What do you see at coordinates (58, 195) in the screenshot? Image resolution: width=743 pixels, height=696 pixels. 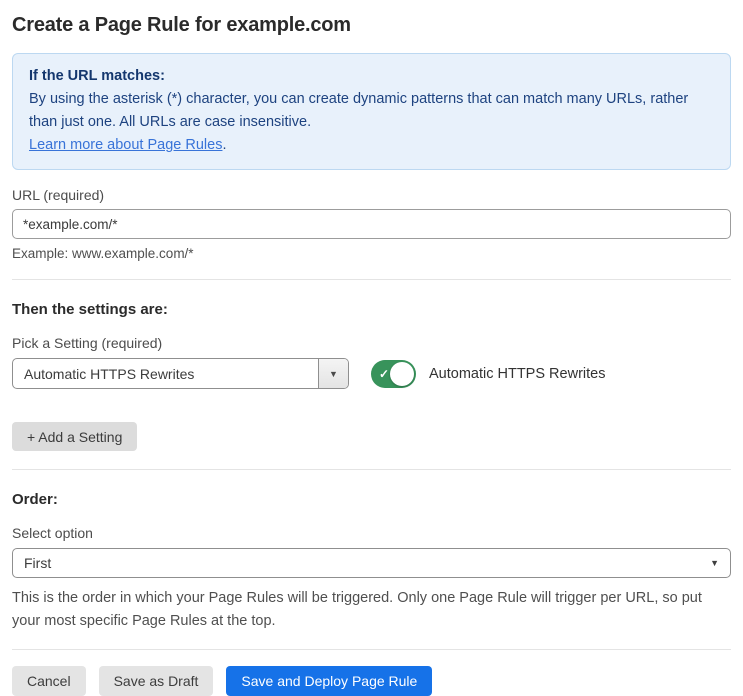 I see `url-field-label: URL (required)` at bounding box center [58, 195].